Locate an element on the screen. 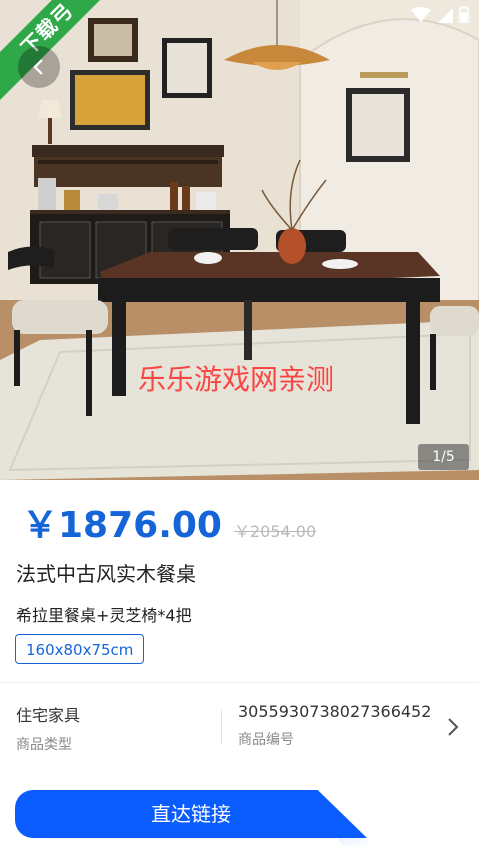 The image size is (479, 853). price-row: ￥1876.00 ￥2054.00 is located at coordinates (169, 522).